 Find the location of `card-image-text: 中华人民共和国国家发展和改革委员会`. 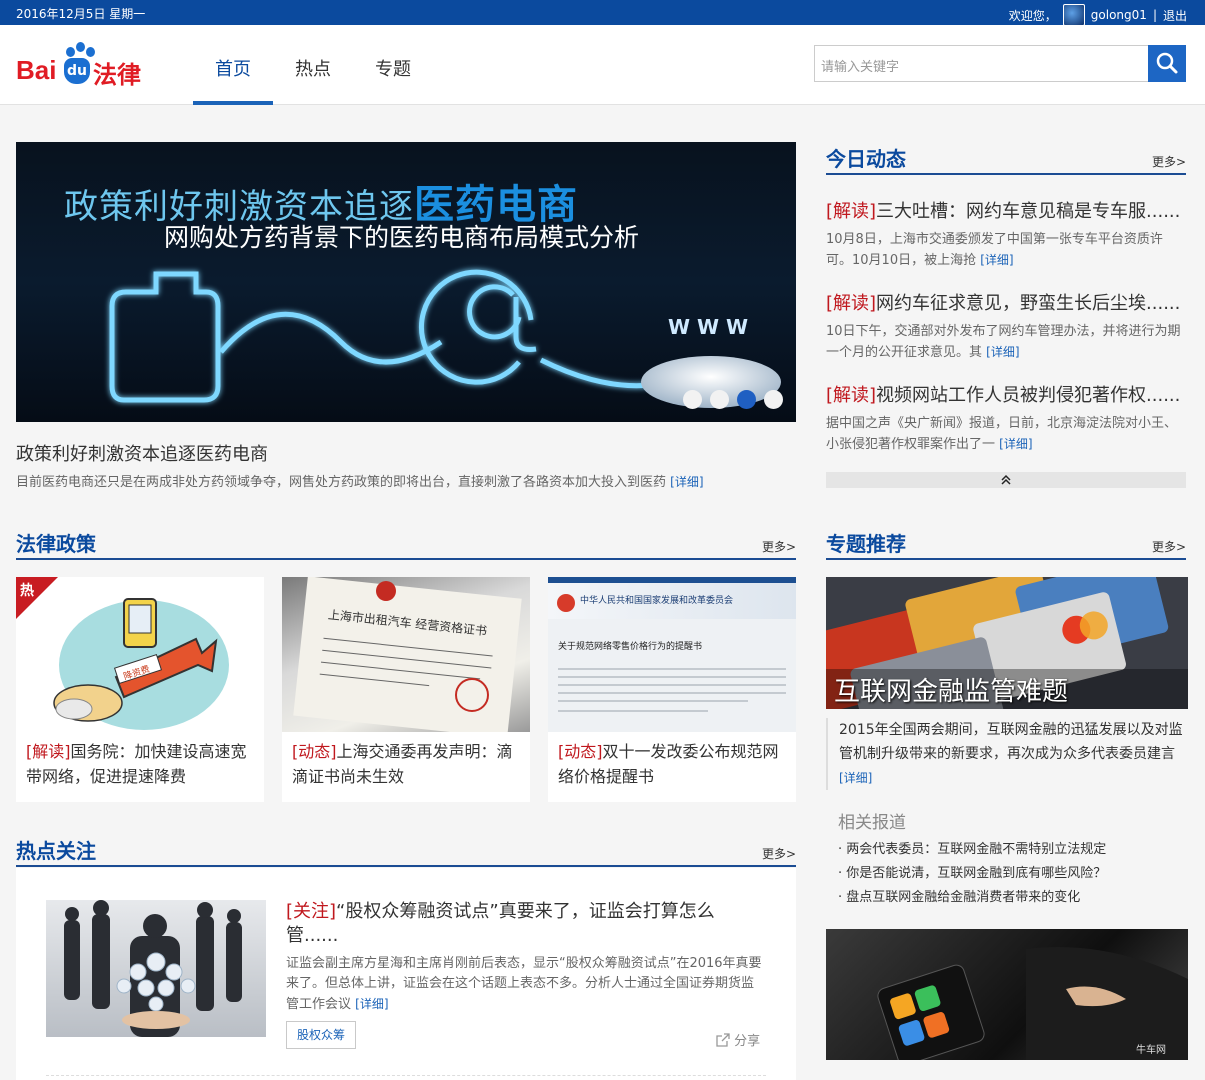

card-image-text: 中华人民共和国国家发展和改革委员会 is located at coordinates (656, 600).